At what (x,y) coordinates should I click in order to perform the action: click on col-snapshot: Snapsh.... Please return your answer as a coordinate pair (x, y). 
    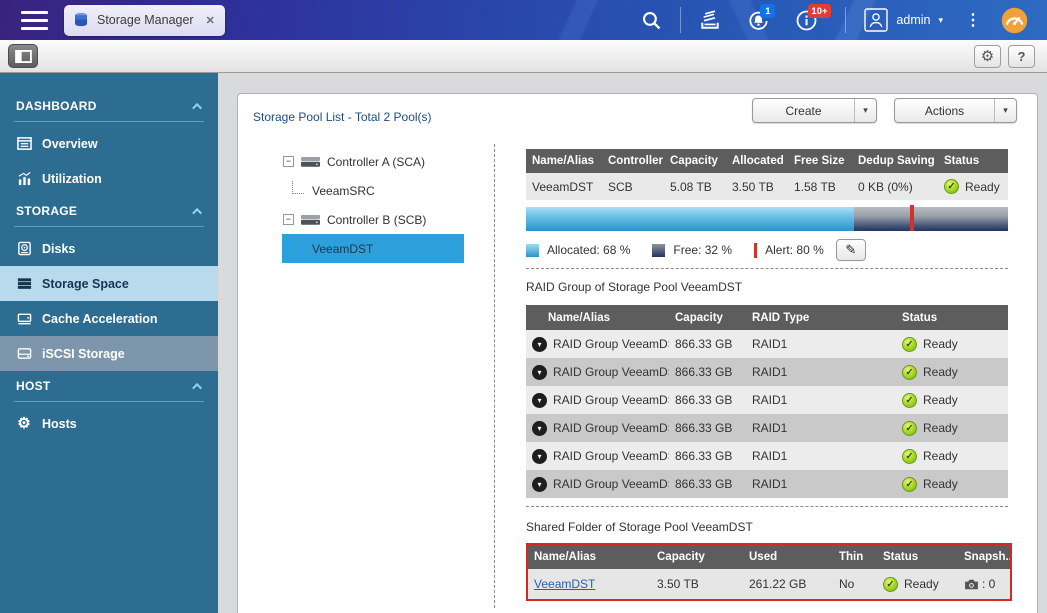
    Looking at the image, I should click on (984, 557).